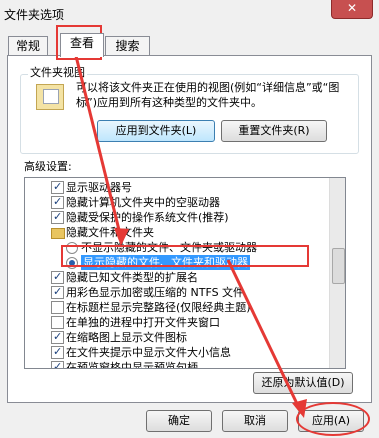 This screenshot has height=438, width=379. What do you see at coordinates (34, 15) in the screenshot?
I see `window-title: 文件夹选项` at bounding box center [34, 15].